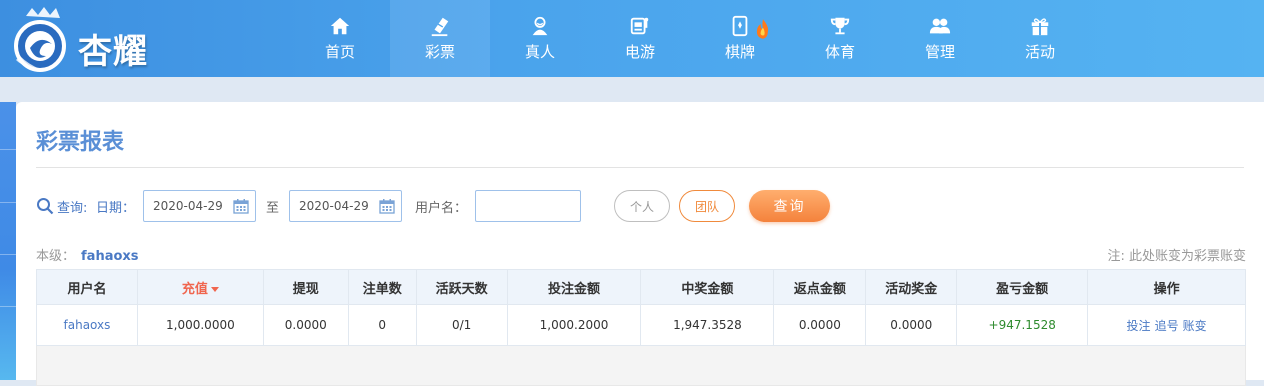  Describe the element at coordinates (461, 287) in the screenshot. I see `col-header-active-days: 活跃天数` at that location.